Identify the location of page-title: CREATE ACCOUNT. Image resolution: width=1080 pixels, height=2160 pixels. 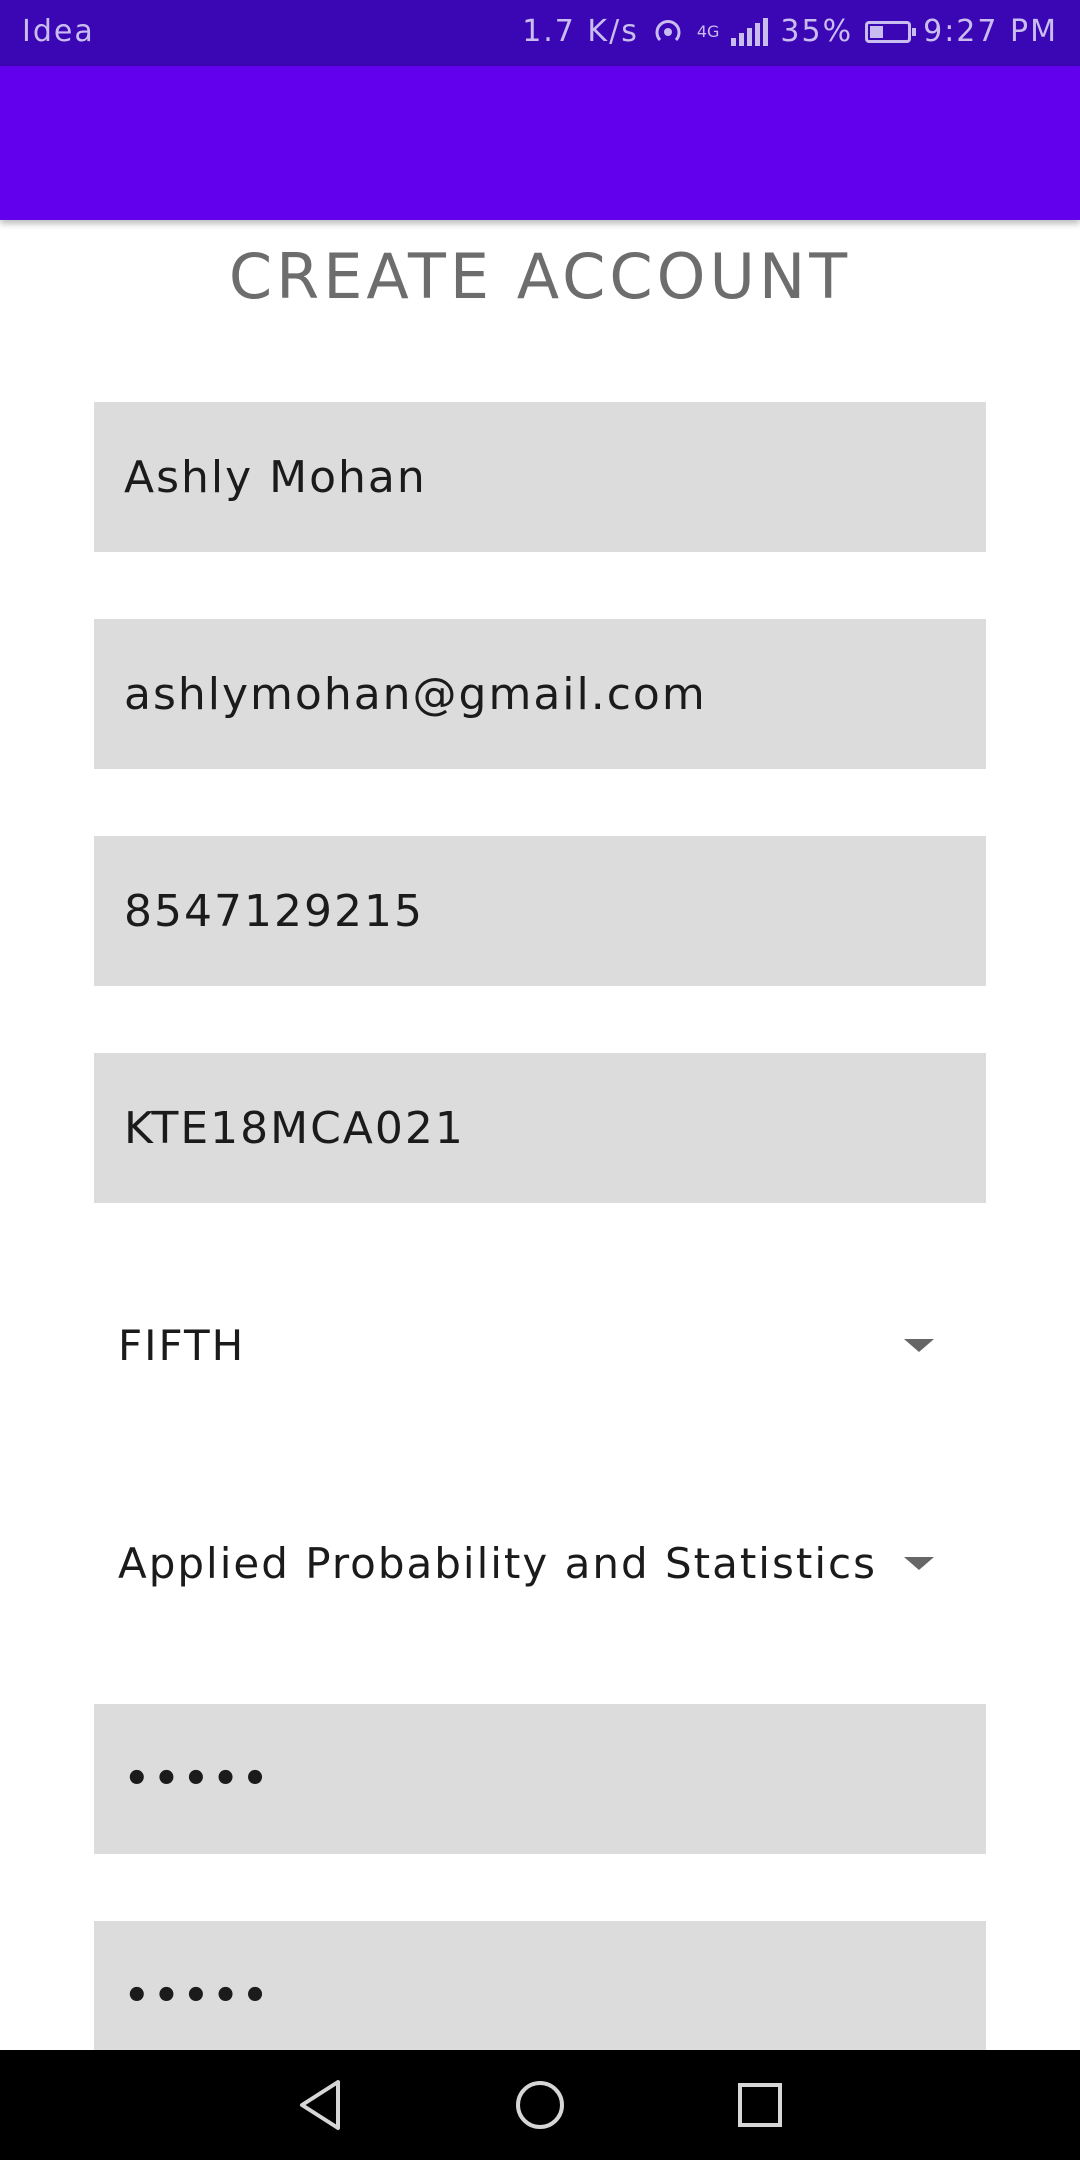
(540, 276).